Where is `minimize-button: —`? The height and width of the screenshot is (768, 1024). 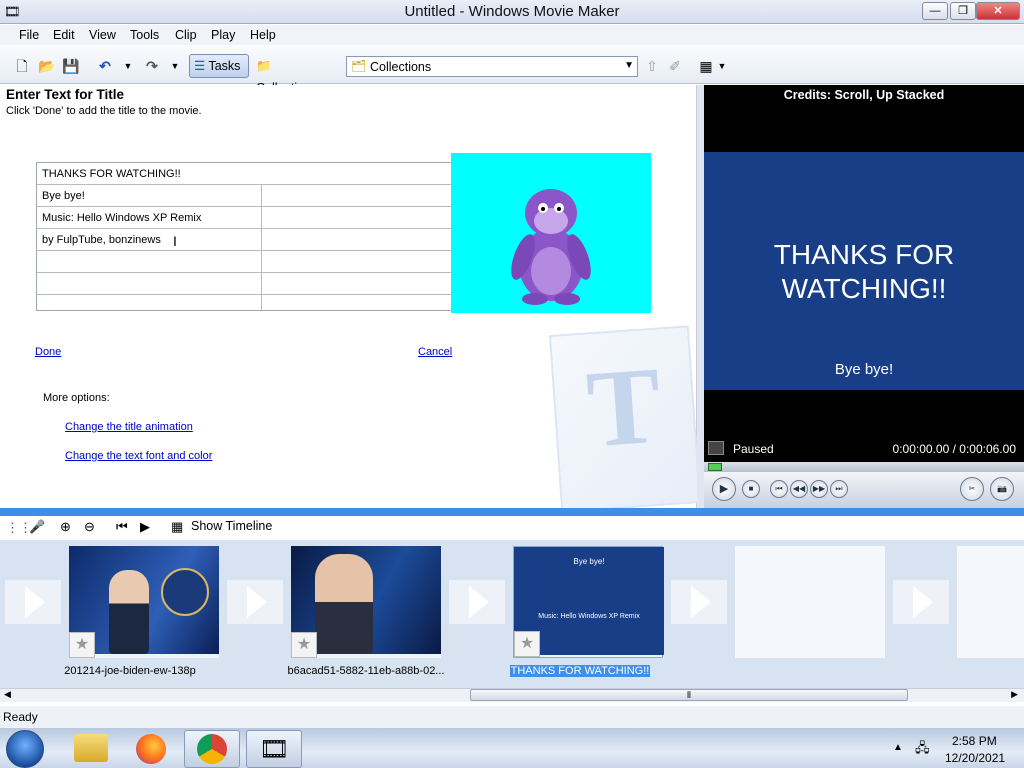
minimize-button: — is located at coordinates (935, 11).